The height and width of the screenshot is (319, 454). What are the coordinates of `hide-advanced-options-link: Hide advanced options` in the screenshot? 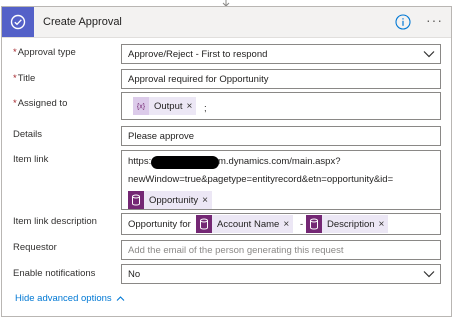 It's located at (70, 298).